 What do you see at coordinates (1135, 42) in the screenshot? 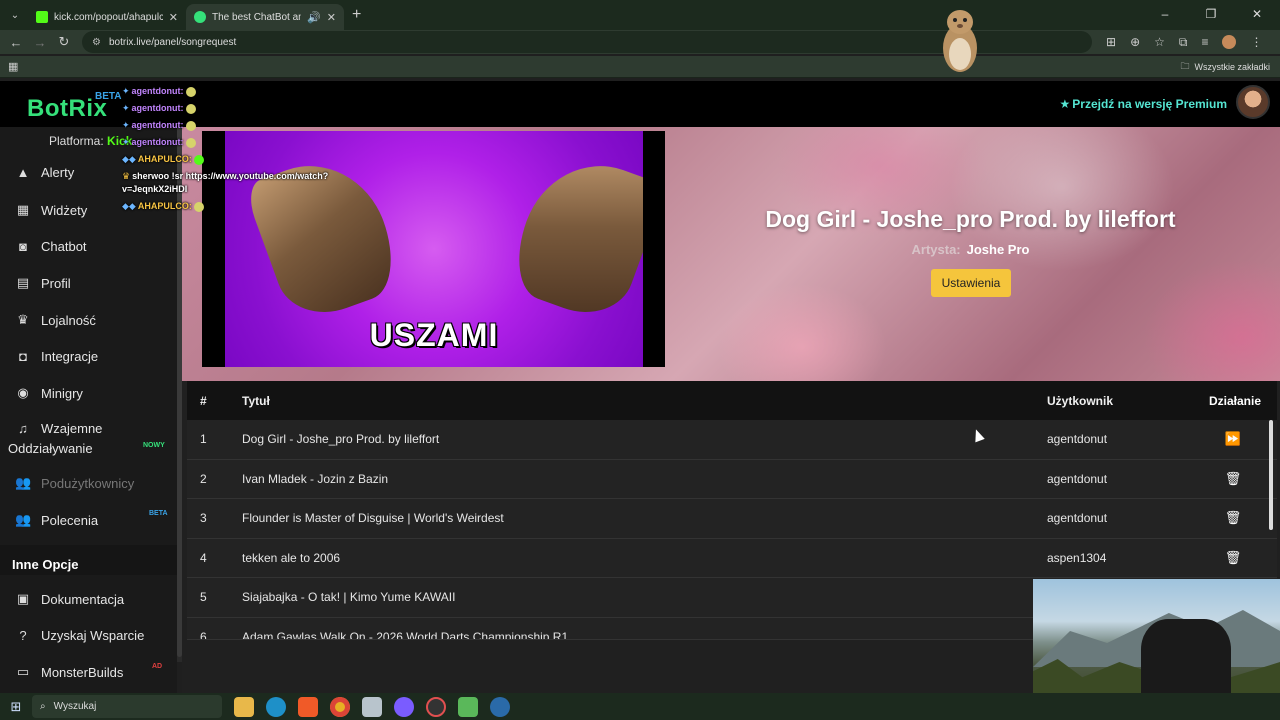
I see `zoom-icon: ⊕` at bounding box center [1135, 42].